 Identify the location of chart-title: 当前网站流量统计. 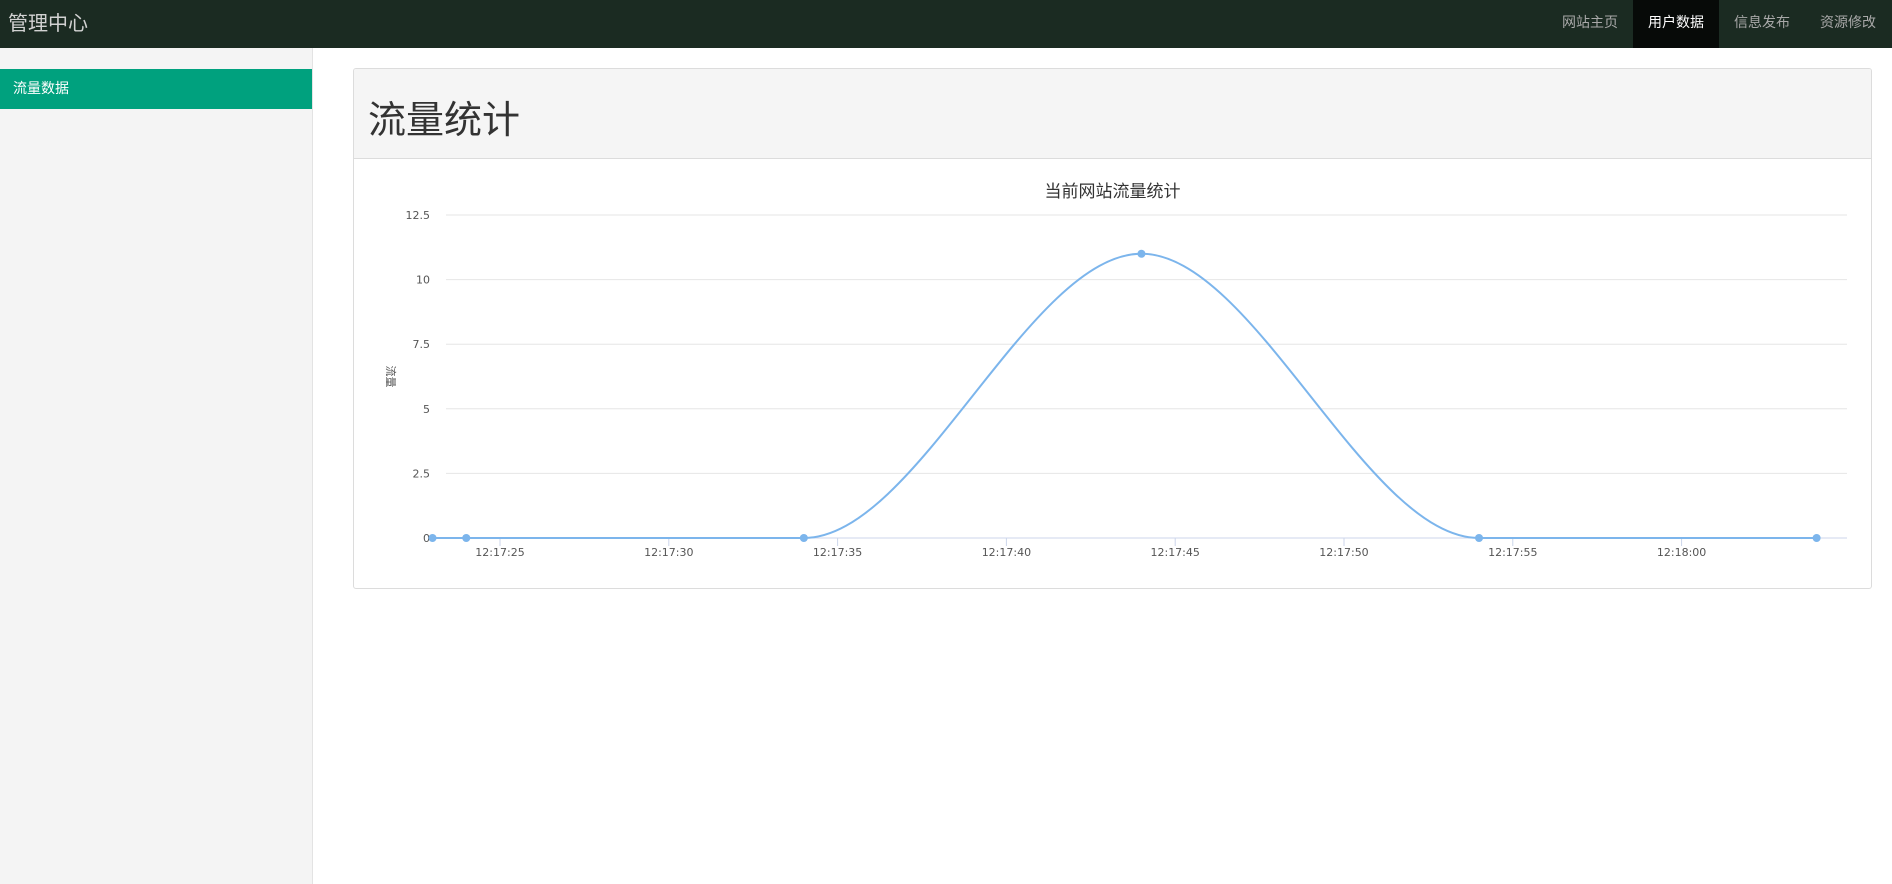
(1113, 192).